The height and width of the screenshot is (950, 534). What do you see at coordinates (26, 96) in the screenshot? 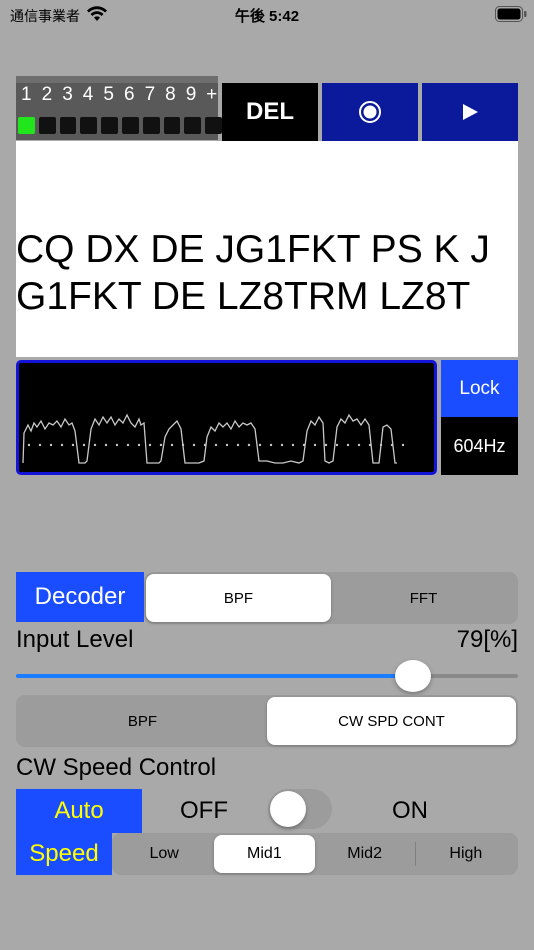
I see `channel-number-1: 1` at bounding box center [26, 96].